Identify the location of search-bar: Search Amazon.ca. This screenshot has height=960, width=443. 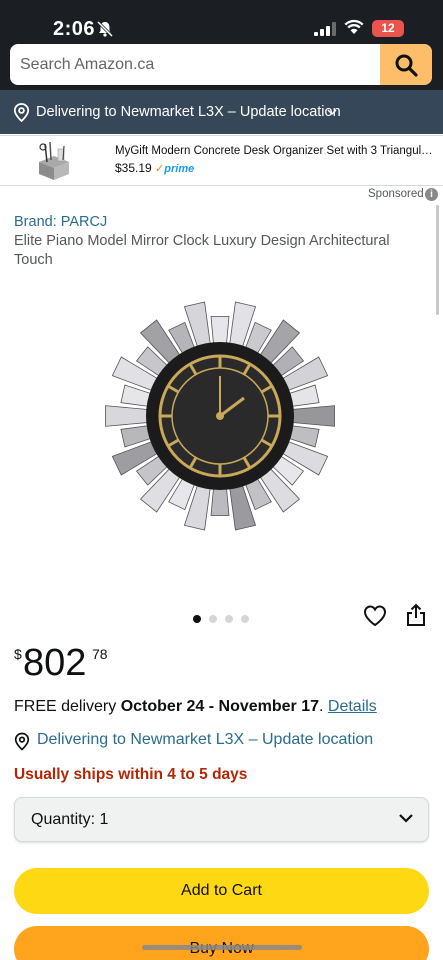
(221, 64).